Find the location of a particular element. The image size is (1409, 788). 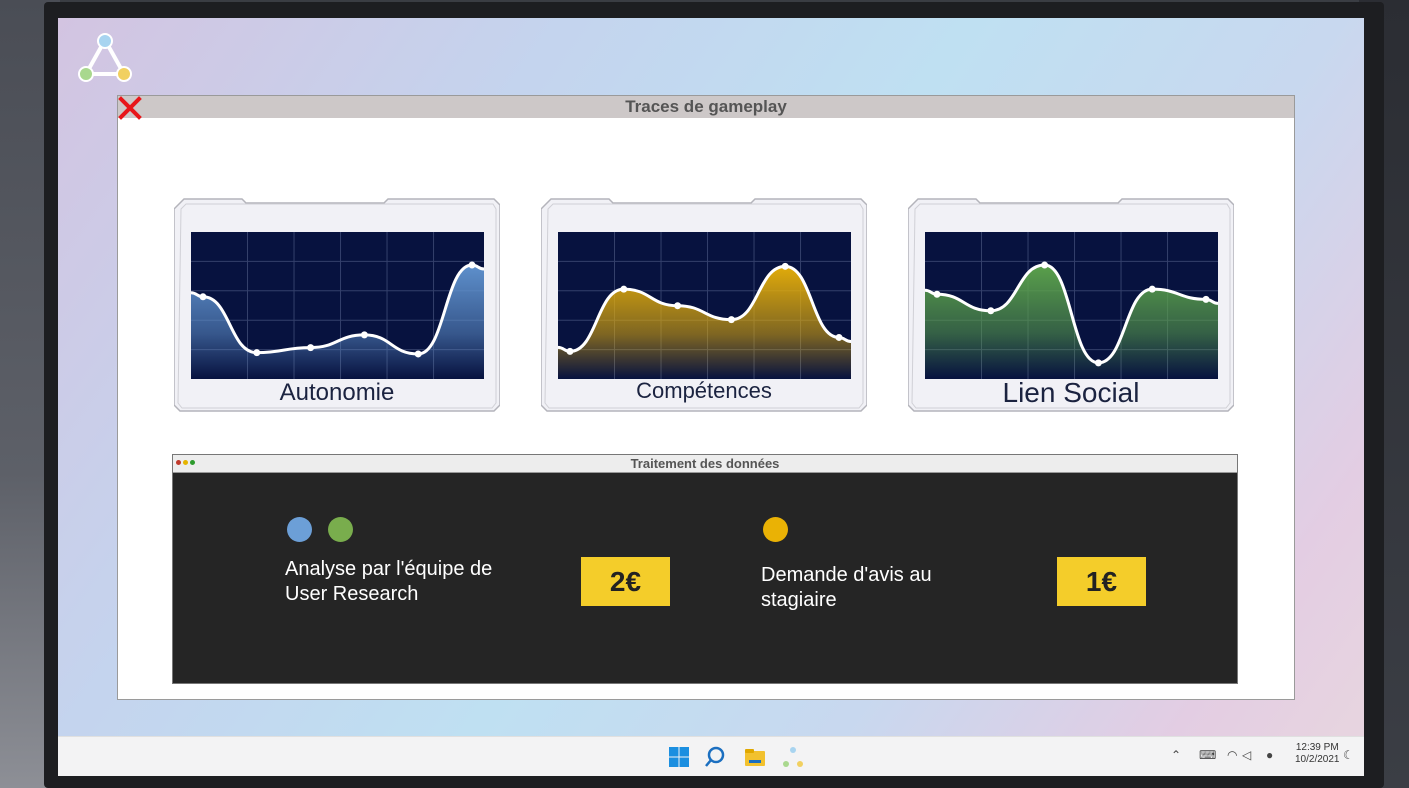

option-text-line: stagiaire is located at coordinates (799, 600).